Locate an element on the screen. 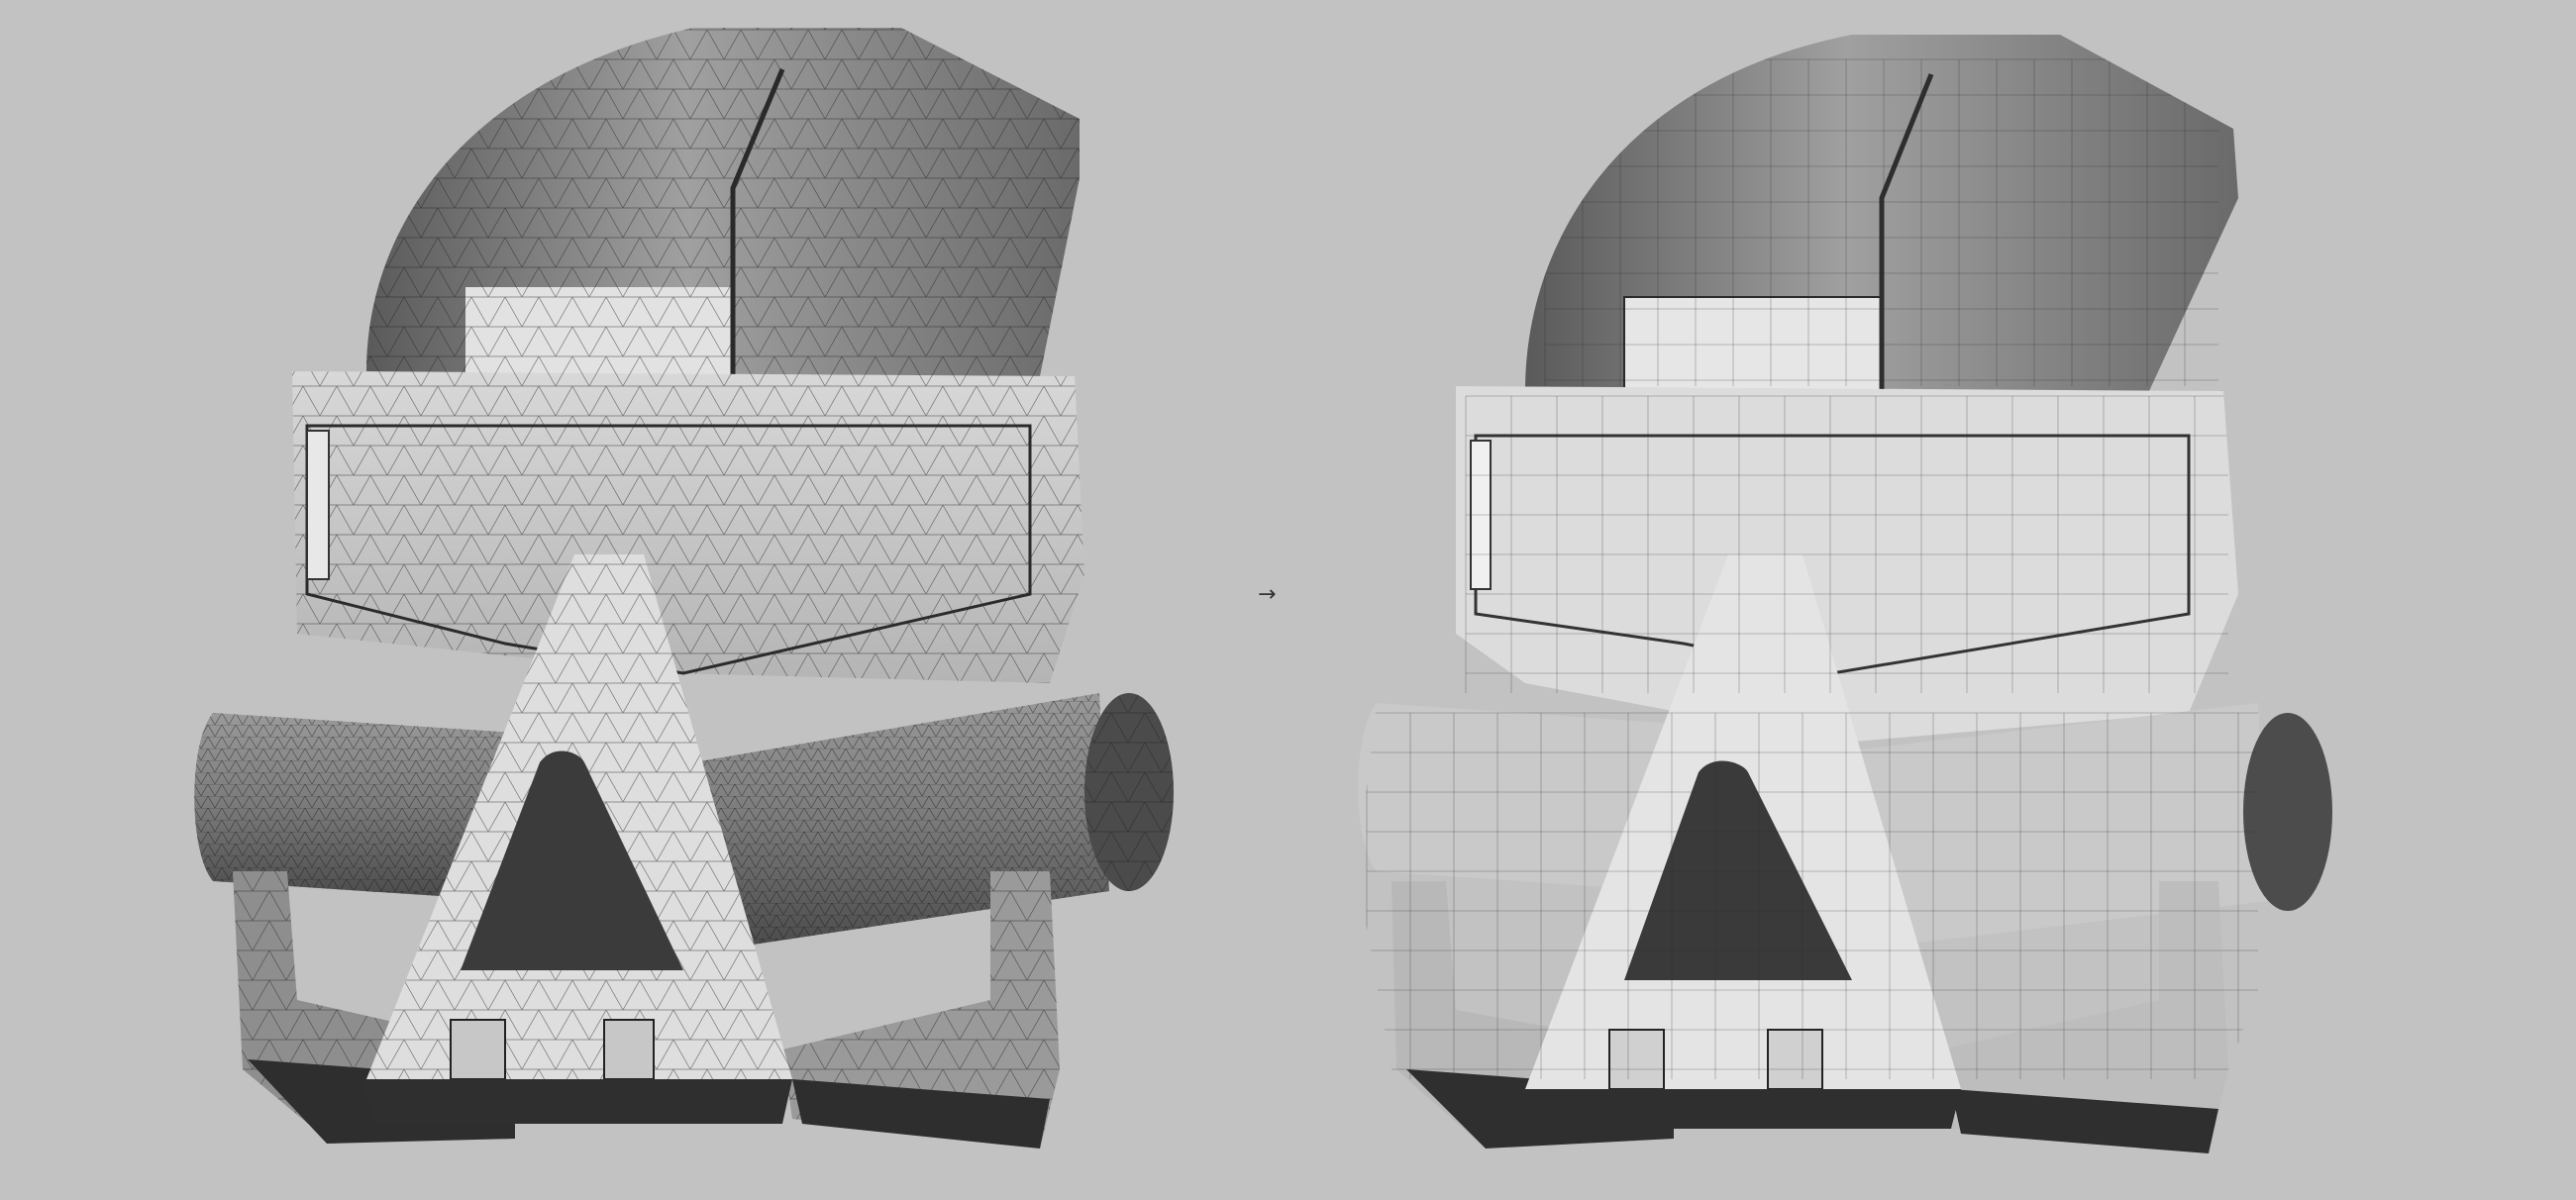  right-dome is located at coordinates (1881, 213).